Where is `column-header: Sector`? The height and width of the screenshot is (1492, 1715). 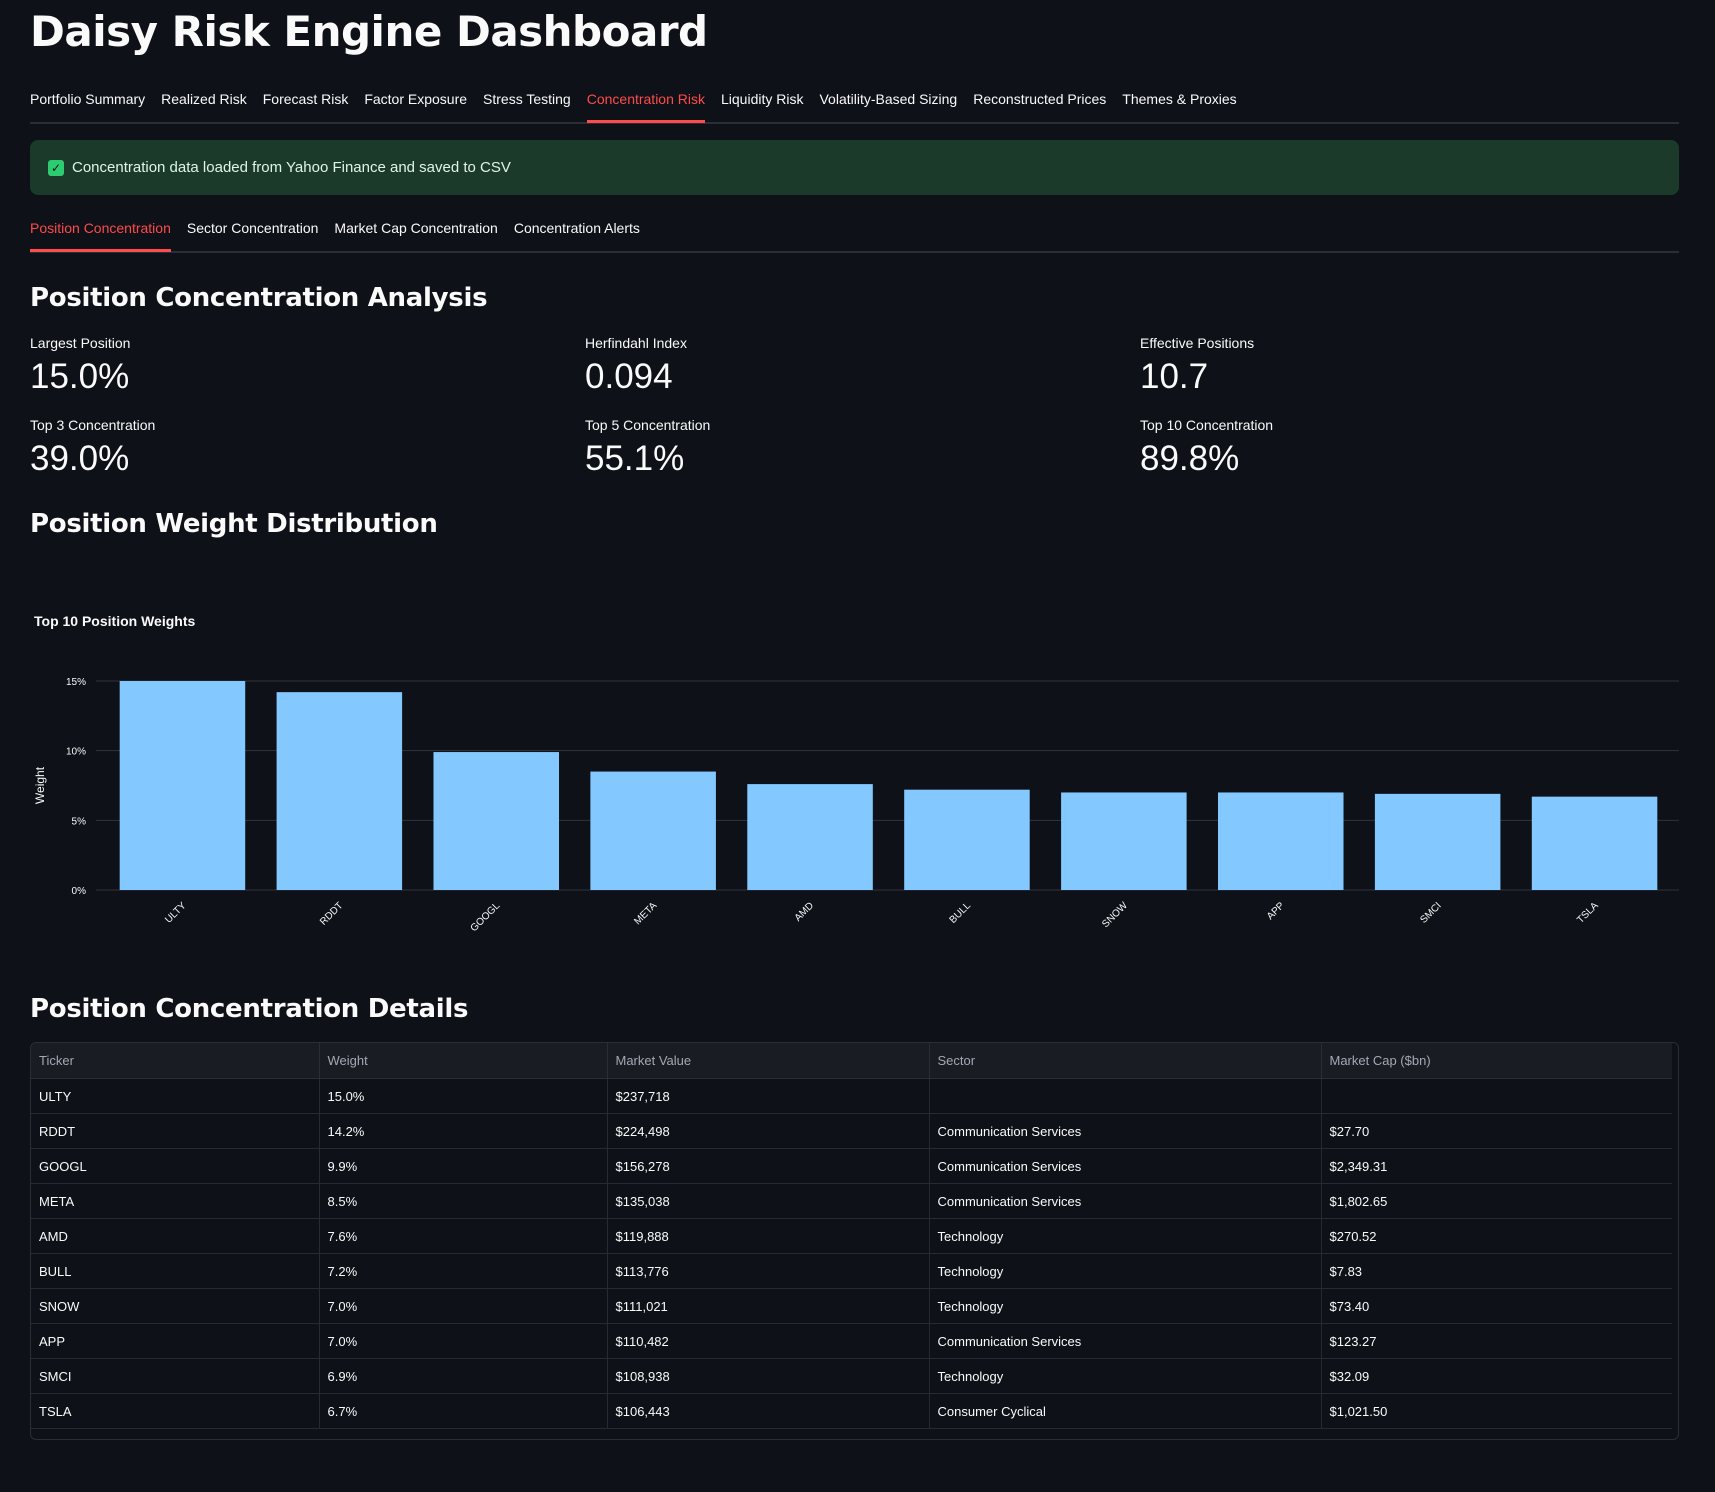
column-header: Sector is located at coordinates (1125, 1061).